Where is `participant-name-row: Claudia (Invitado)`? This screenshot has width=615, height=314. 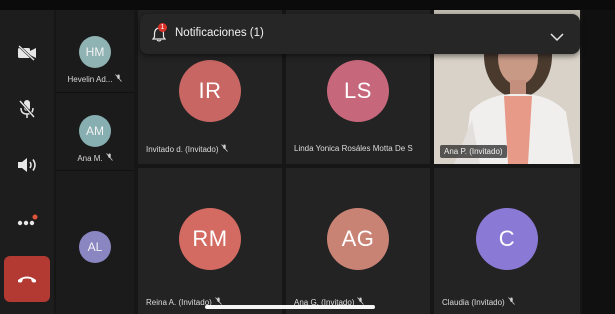 participant-name-row: Claudia (Invitado) is located at coordinates (478, 302).